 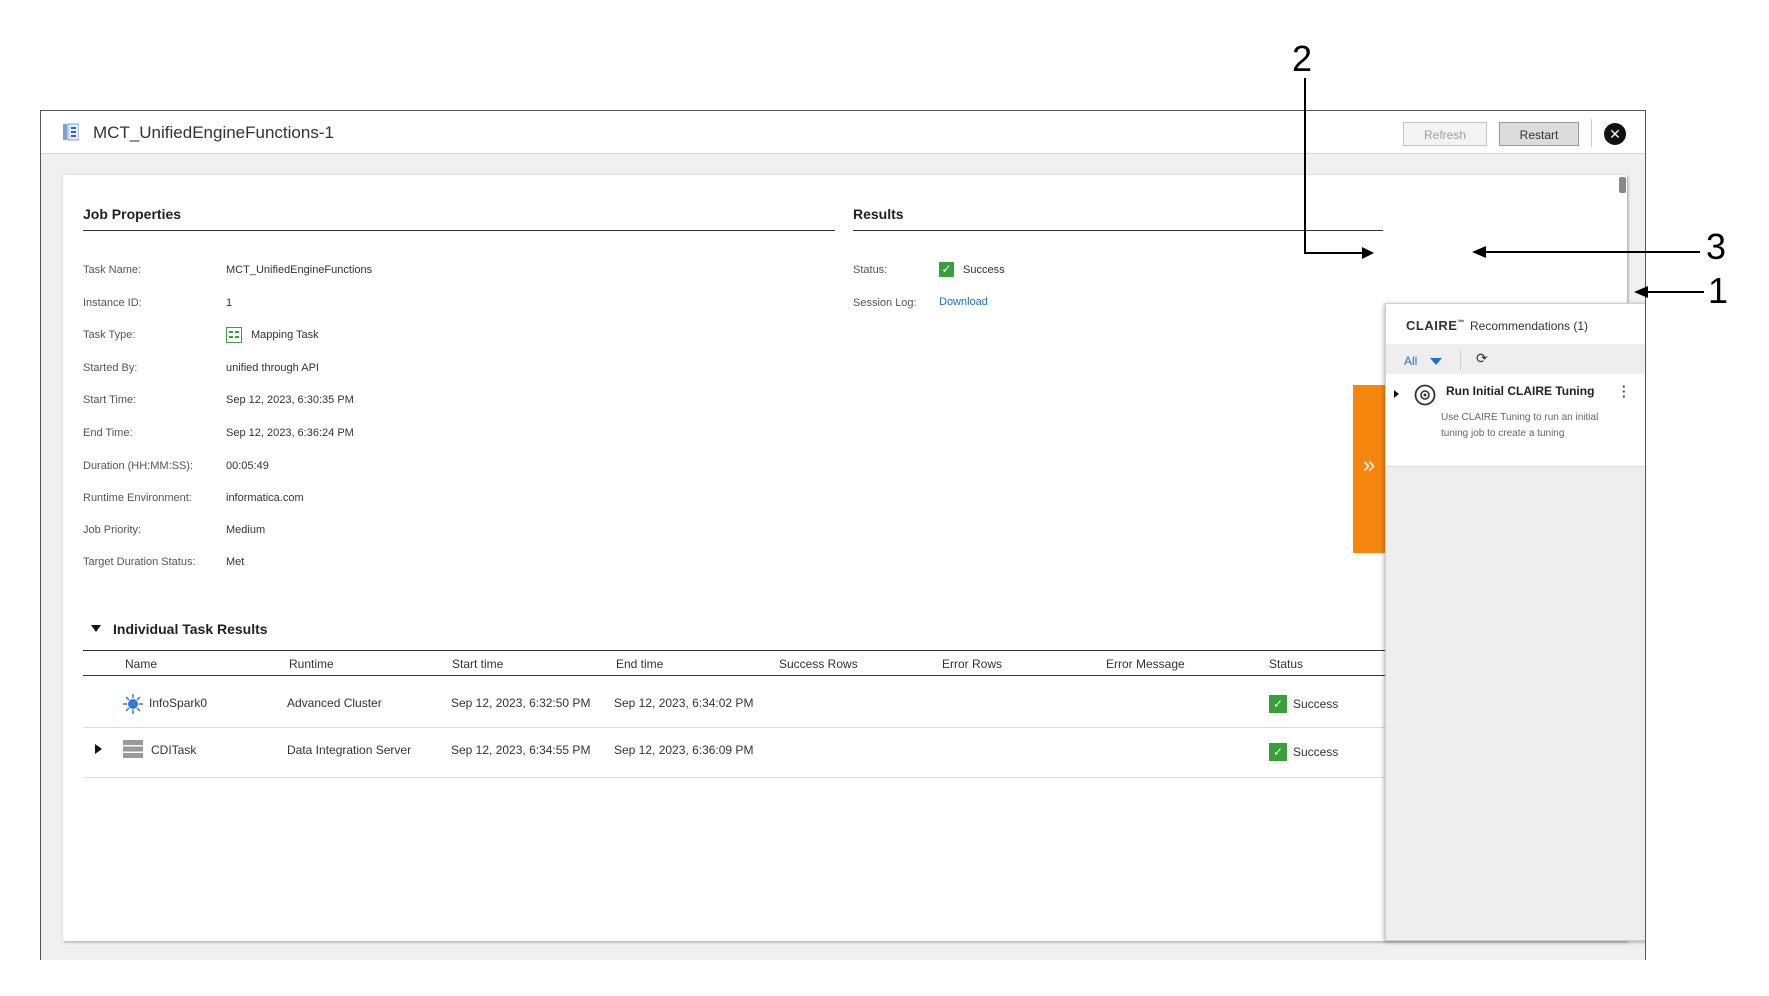 I want to click on window-title: MCT_UnifiedEngineFunctions-1, so click(x=213, y=132).